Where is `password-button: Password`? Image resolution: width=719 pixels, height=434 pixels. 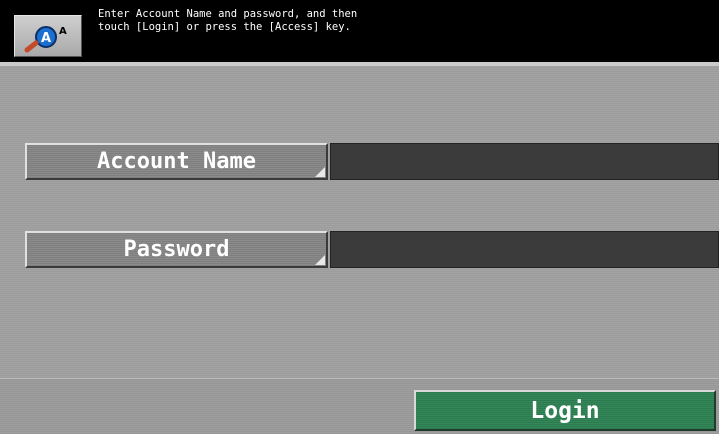
password-button: Password is located at coordinates (176, 249).